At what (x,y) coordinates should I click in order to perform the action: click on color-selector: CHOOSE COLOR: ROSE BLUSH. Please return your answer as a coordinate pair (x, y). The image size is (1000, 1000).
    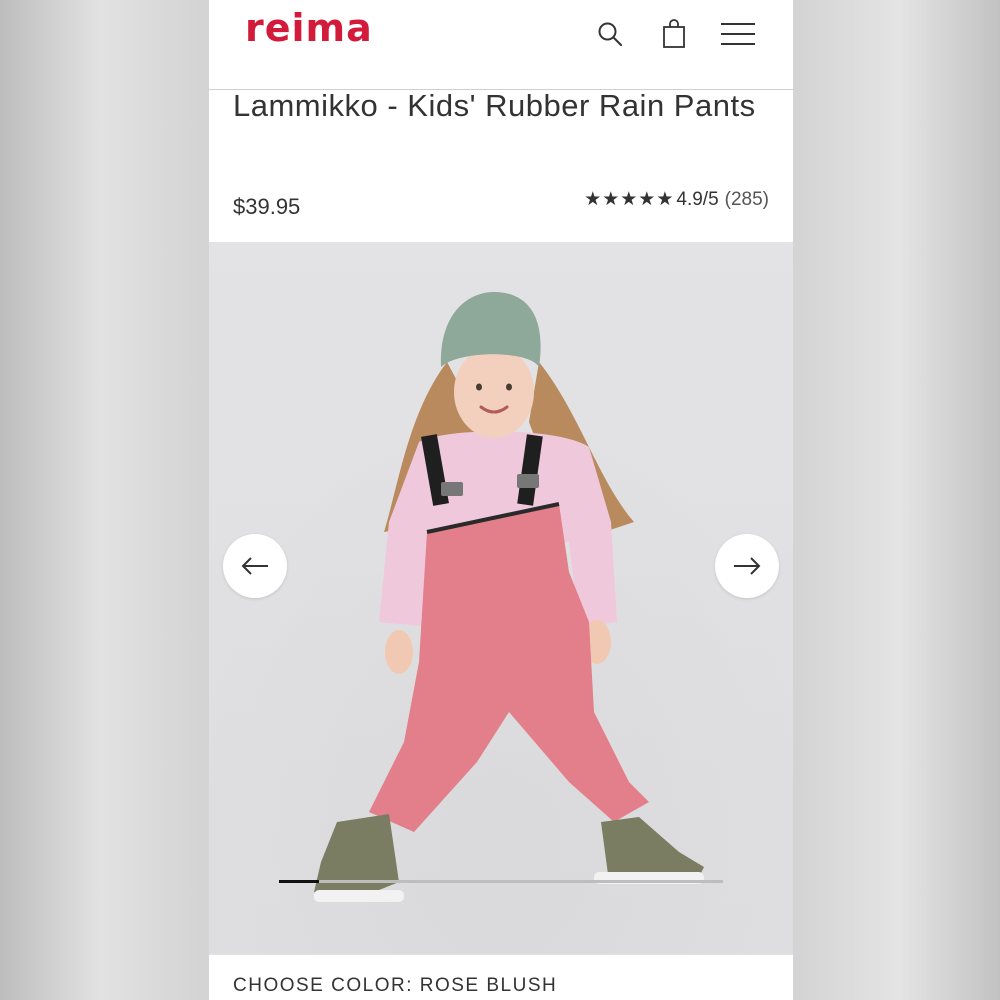
    Looking at the image, I should click on (501, 977).